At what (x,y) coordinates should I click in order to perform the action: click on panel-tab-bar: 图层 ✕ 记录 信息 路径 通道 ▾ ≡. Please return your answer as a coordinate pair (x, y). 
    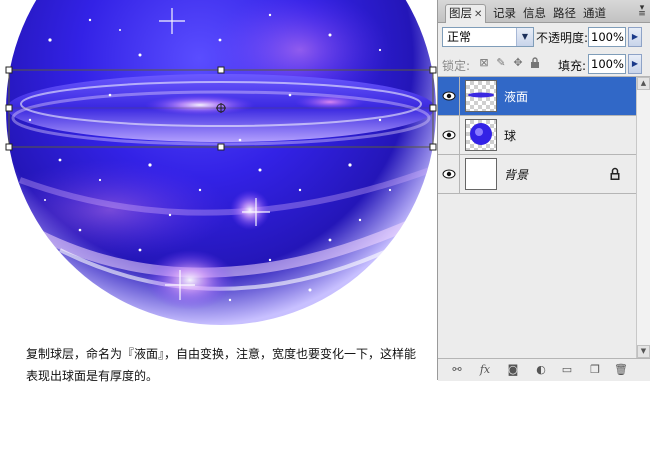
    Looking at the image, I should click on (544, 11).